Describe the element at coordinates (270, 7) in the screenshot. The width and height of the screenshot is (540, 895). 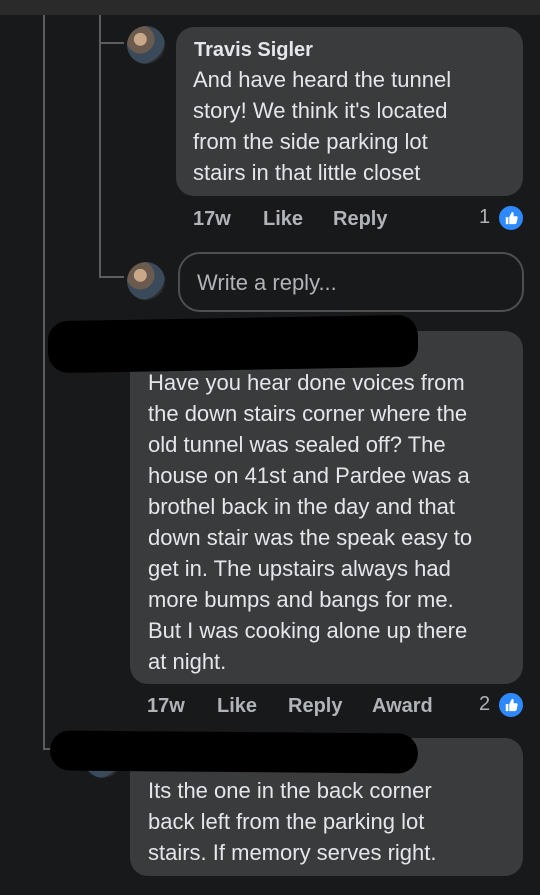
I see `top-bar` at that location.